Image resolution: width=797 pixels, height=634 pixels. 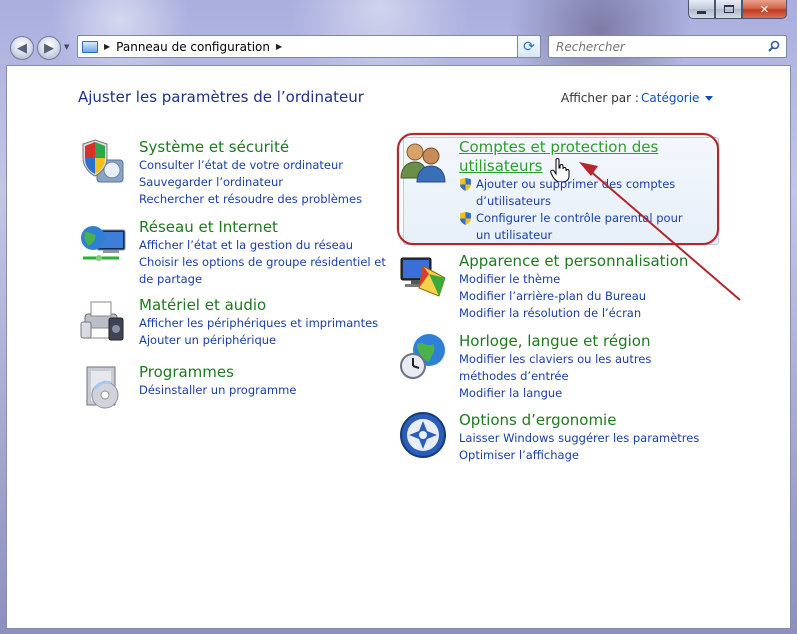 I want to click on category-title: Options d’ergonomie, so click(x=579, y=420).